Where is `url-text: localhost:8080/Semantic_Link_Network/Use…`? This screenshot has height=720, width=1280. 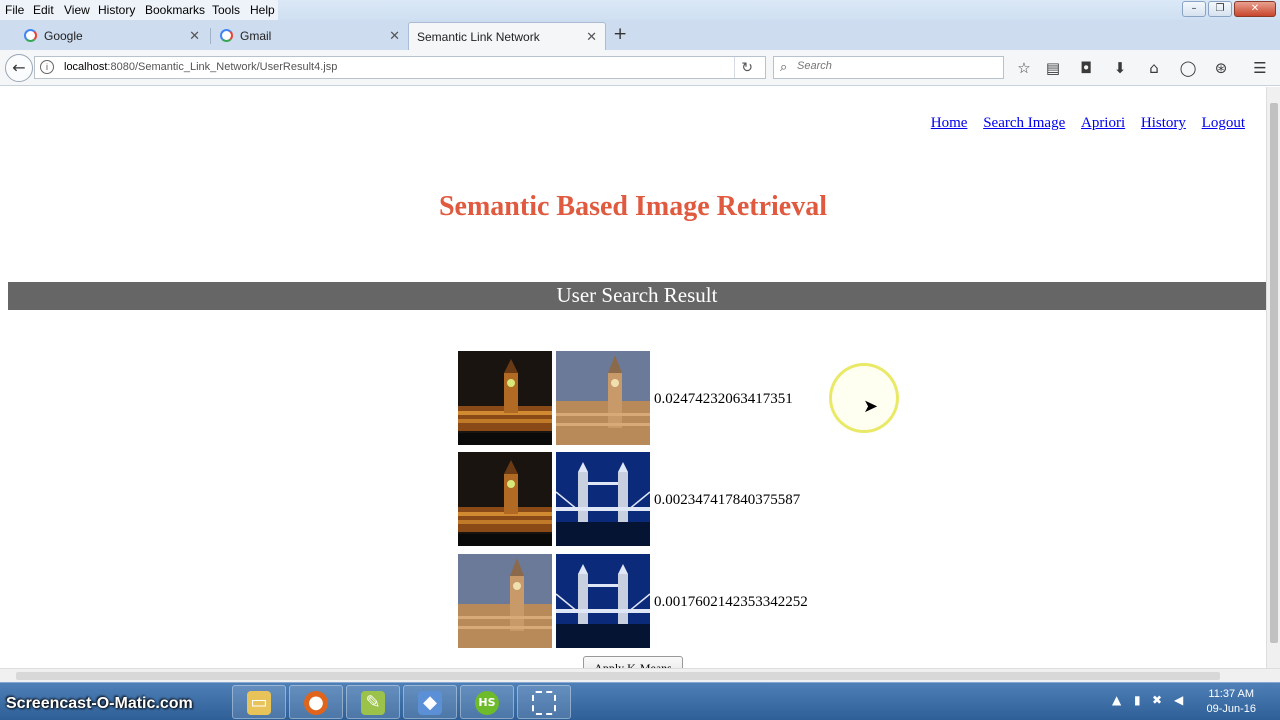
url-text: localhost:8080/Semantic_Link_Network/Use… is located at coordinates (200, 67).